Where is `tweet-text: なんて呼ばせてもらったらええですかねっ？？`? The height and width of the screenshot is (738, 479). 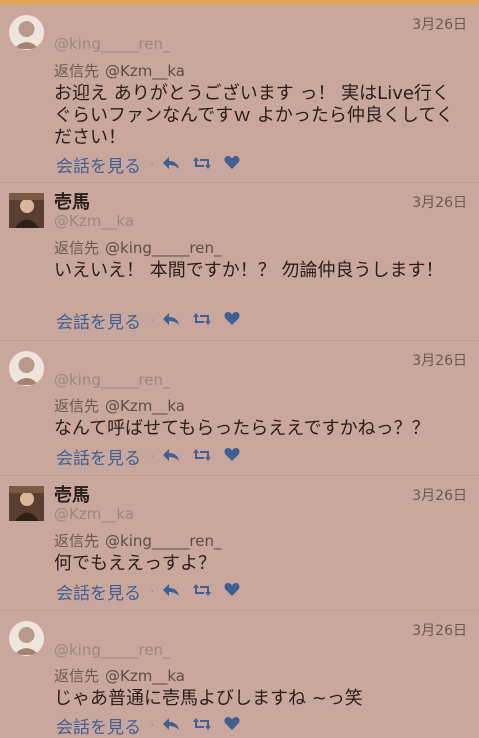 tweet-text: なんて呼ばせてもらったらええですかねっ？？ is located at coordinates (242, 428).